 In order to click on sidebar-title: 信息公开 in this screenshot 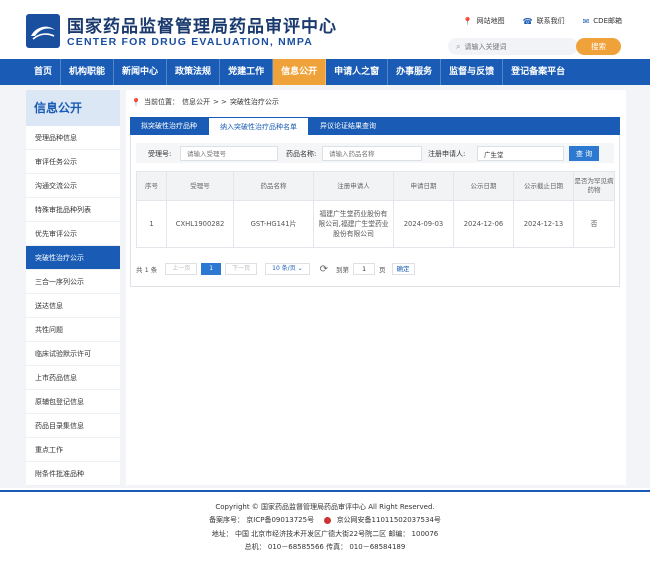, I will do `click(73, 108)`.